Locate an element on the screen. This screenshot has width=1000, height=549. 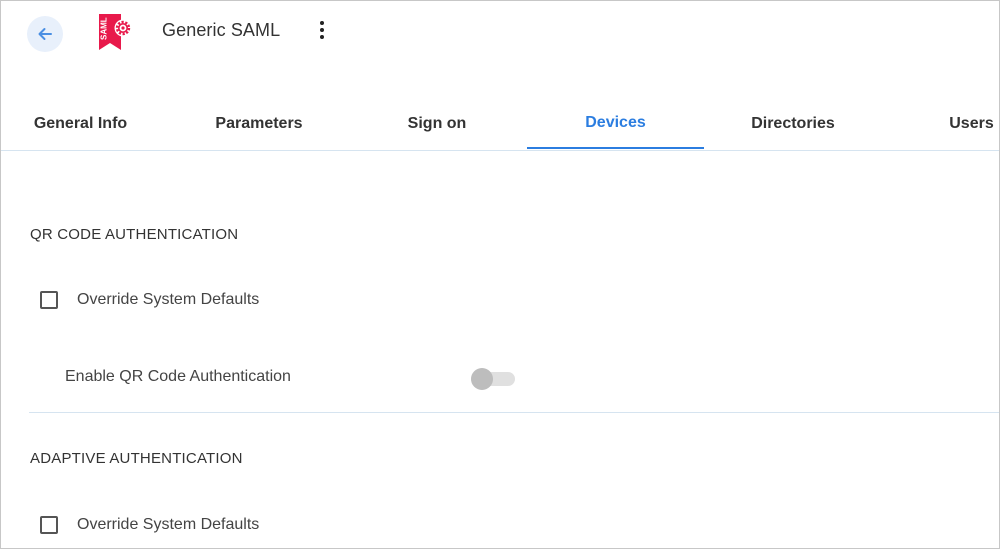
adaptive-override-label: Override System Defaults is located at coordinates (168, 524).